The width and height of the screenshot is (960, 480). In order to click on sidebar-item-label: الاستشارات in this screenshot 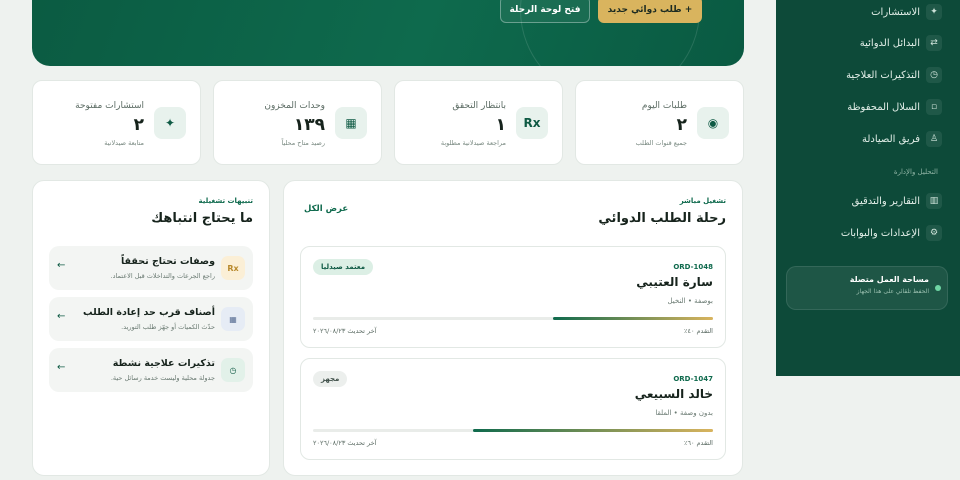, I will do `click(895, 12)`.